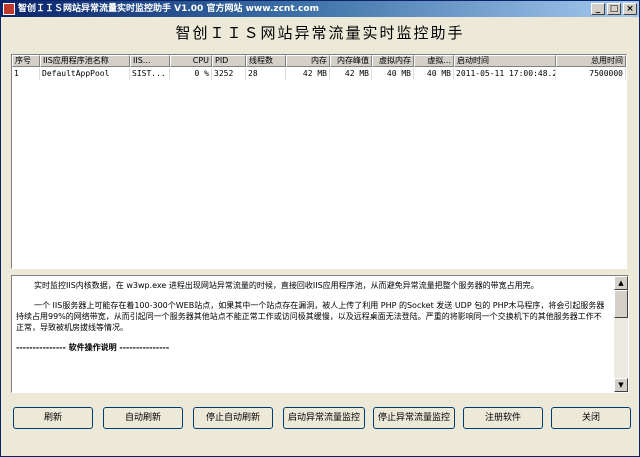 This screenshot has height=457, width=640. Describe the element at coordinates (393, 61) in the screenshot. I see `column-header-virtual-memory: 虚拟内存` at that location.